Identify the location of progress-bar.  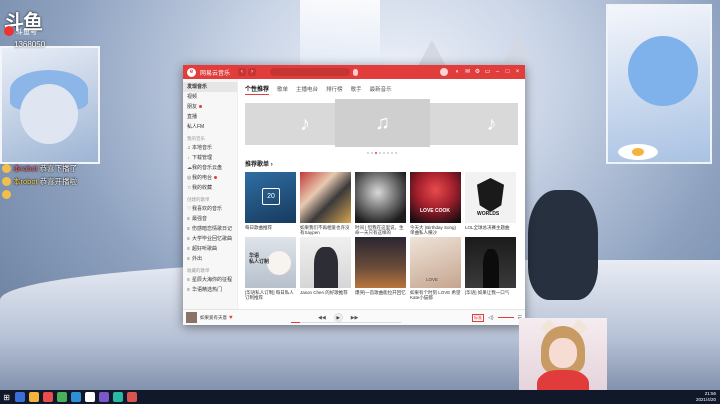
(346, 322).